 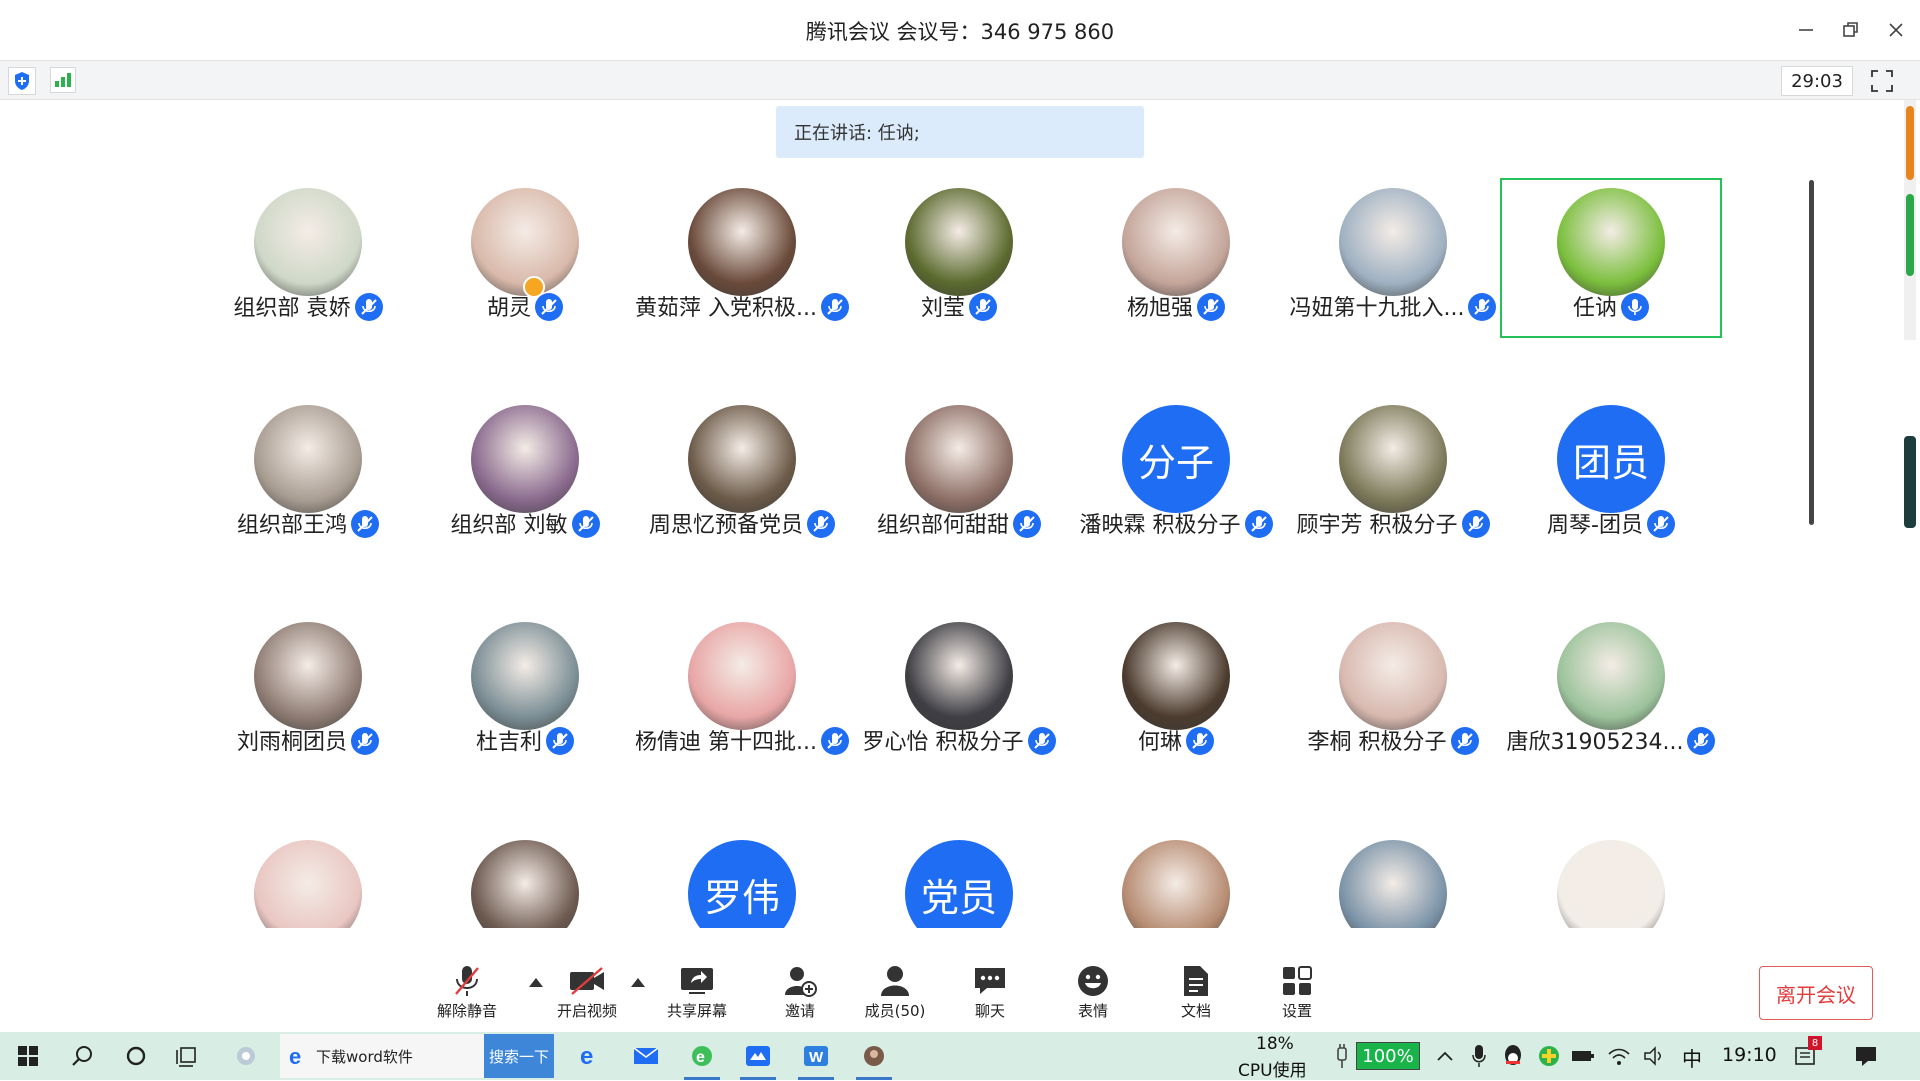 I want to click on cortana-icon, so click(x=136, y=1056).